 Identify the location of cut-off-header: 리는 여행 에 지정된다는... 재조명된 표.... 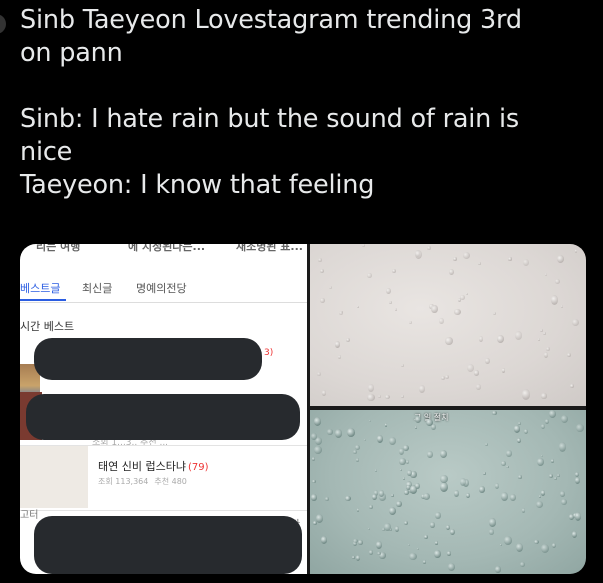
(163, 252).